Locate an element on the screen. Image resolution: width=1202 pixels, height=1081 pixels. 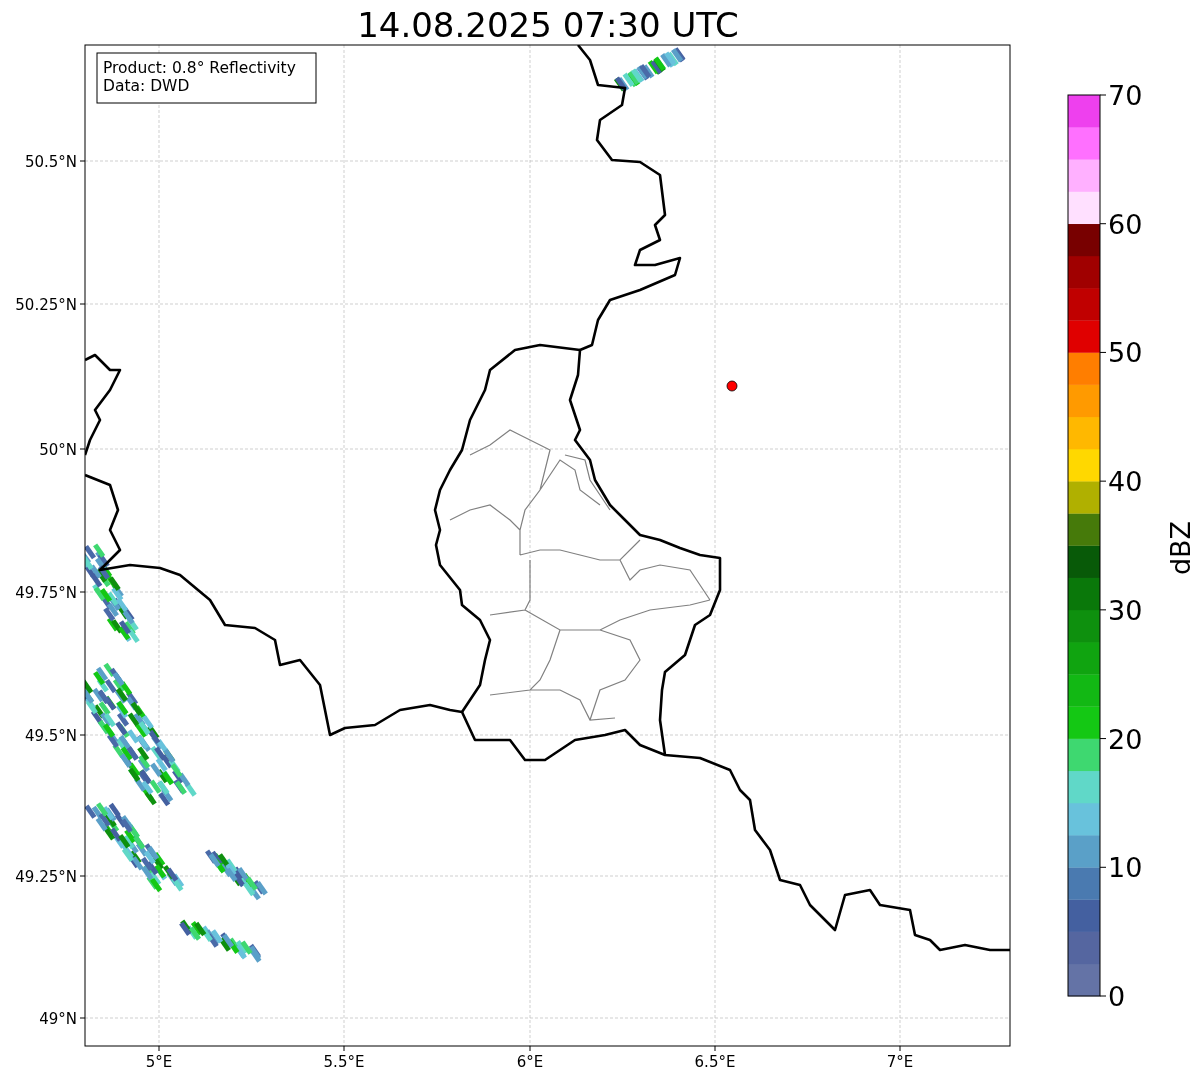
longitude-label: 5.5°E is located at coordinates (344, 1062).